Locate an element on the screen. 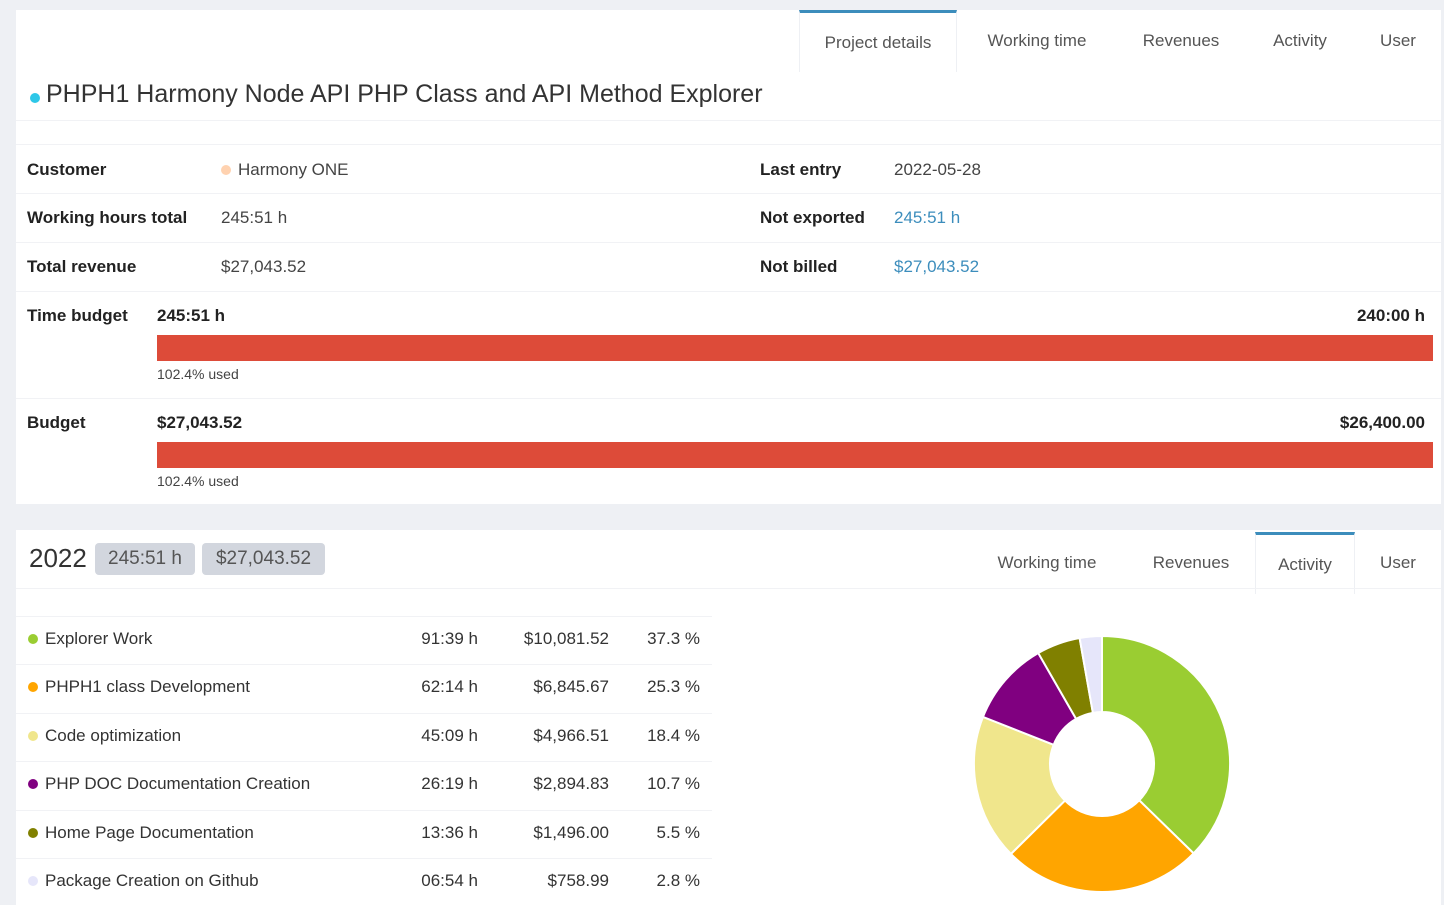 Image resolution: width=1444 pixels, height=905 pixels. budget-total: $26,400.00 is located at coordinates (1382, 422).